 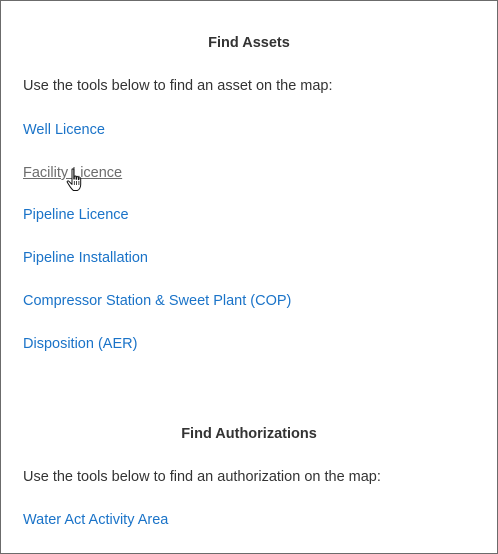 What do you see at coordinates (64, 130) in the screenshot?
I see `well-licence-link: Well Licence` at bounding box center [64, 130].